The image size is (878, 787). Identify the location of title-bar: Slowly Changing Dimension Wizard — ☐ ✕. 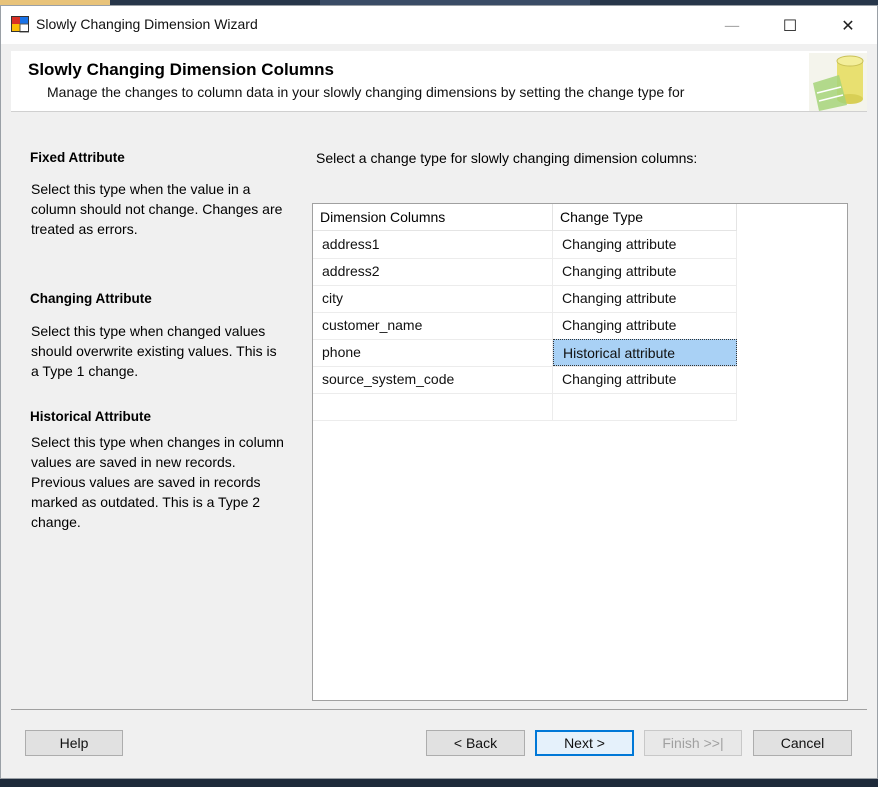
(439, 25).